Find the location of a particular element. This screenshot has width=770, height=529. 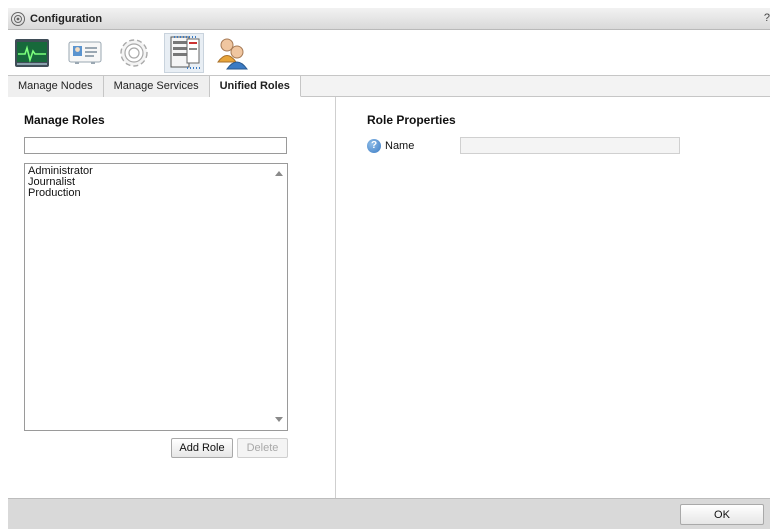

server-rack-tool-button is located at coordinates (184, 53).